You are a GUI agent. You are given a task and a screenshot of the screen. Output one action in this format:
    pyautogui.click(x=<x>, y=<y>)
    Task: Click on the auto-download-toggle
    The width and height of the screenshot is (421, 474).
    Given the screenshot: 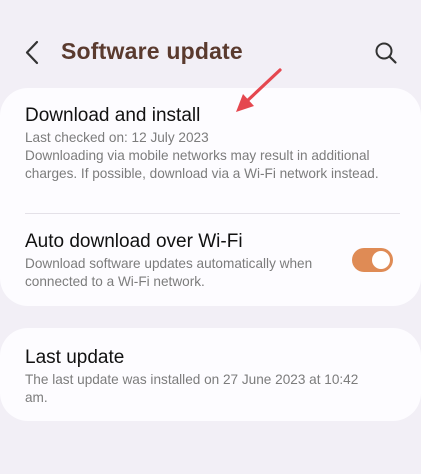 What is the action you would take?
    pyautogui.click(x=372, y=260)
    